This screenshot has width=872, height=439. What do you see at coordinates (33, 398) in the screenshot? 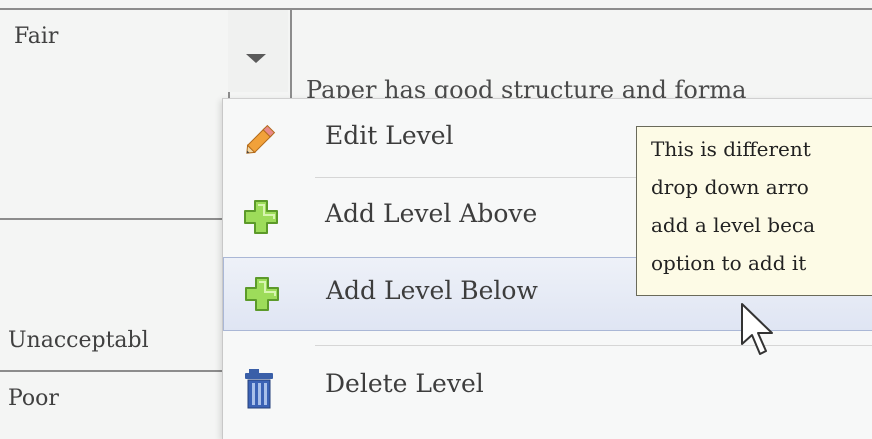
I see `level-name-poor: Poor` at bounding box center [33, 398].